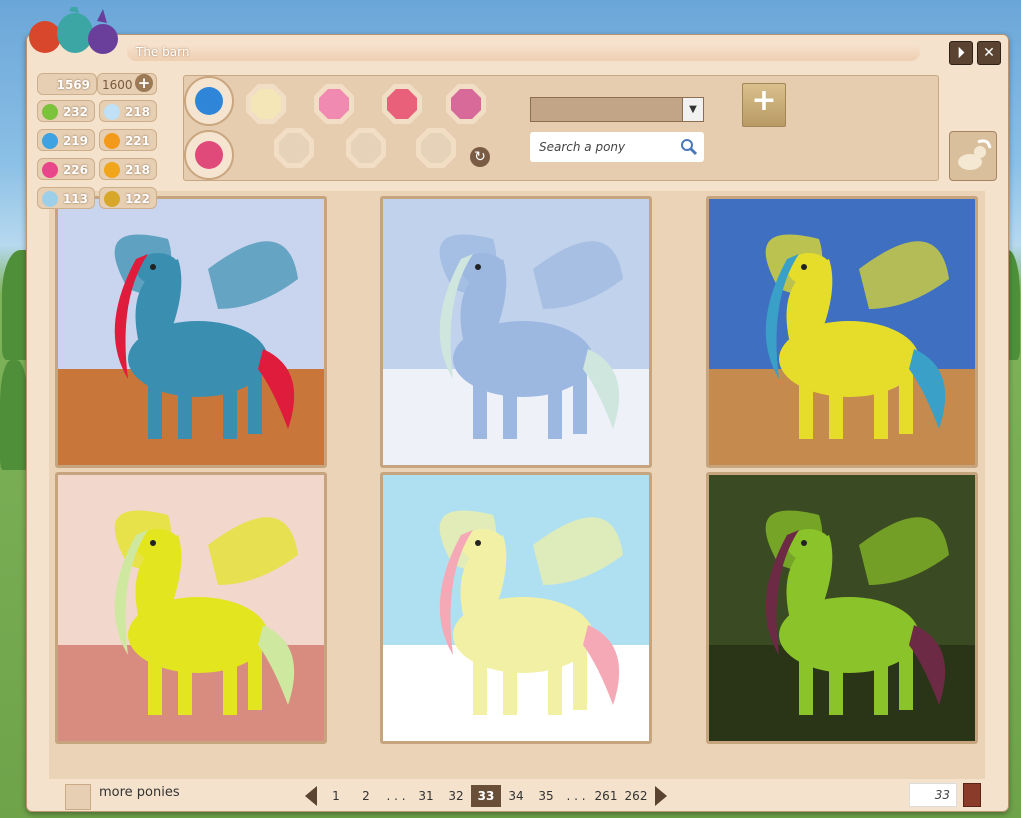 The height and width of the screenshot is (818, 1021). Describe the element at coordinates (112, 112) in the screenshot. I see `cloud-icon` at that location.